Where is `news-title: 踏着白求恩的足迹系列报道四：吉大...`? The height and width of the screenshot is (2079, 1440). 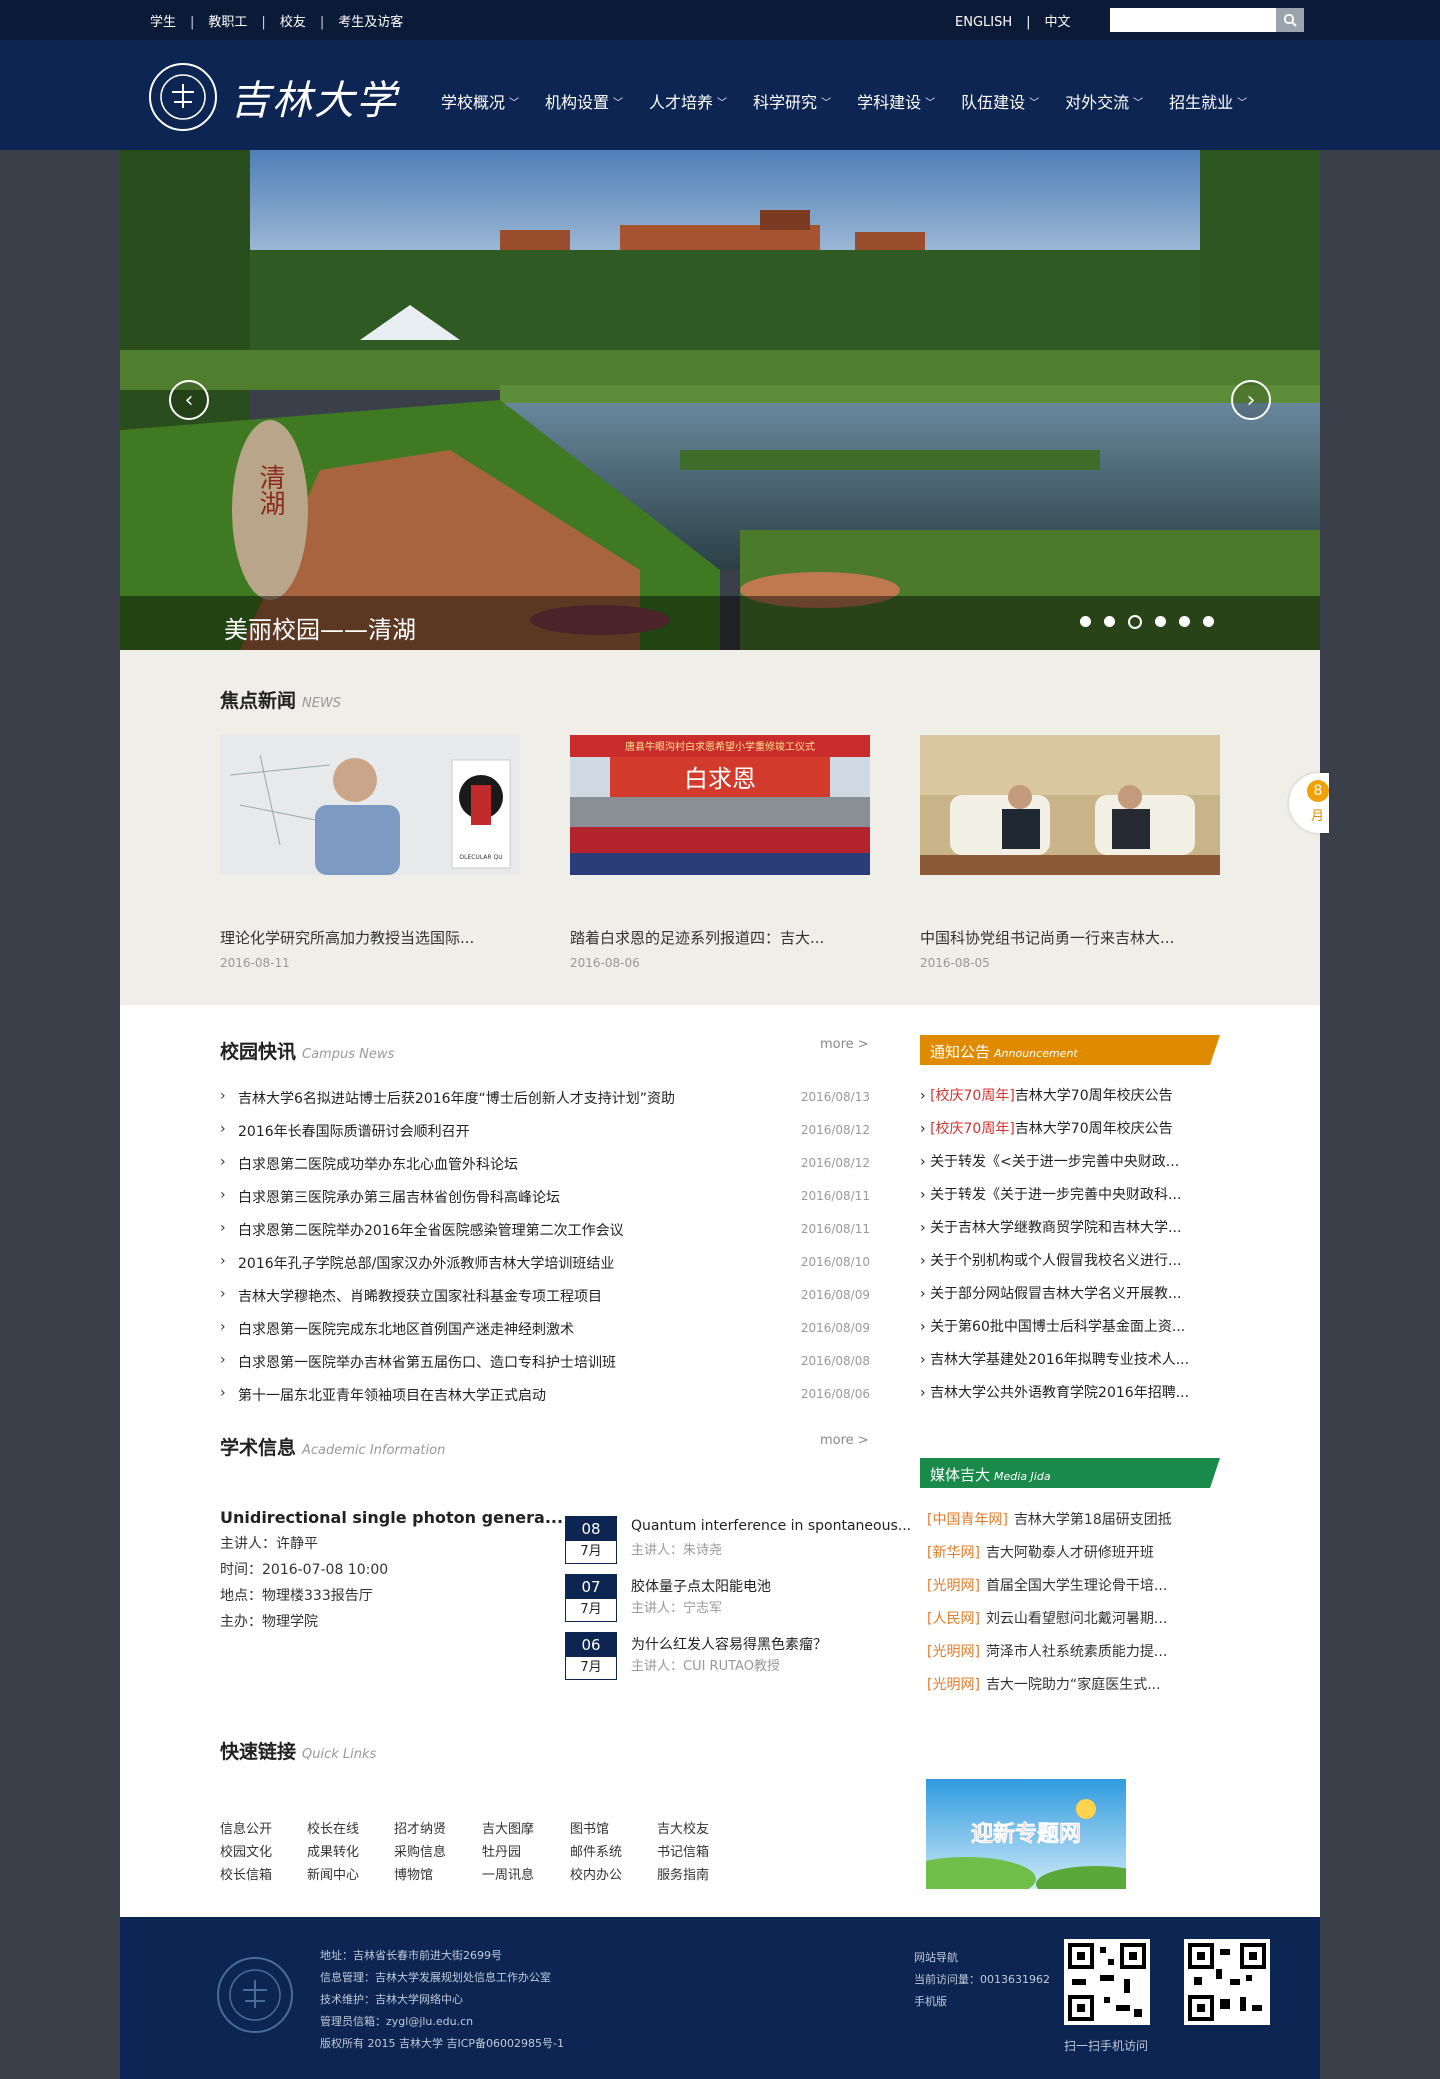 news-title: 踏着白求恩的足迹系列报道四：吉大... is located at coordinates (720, 937).